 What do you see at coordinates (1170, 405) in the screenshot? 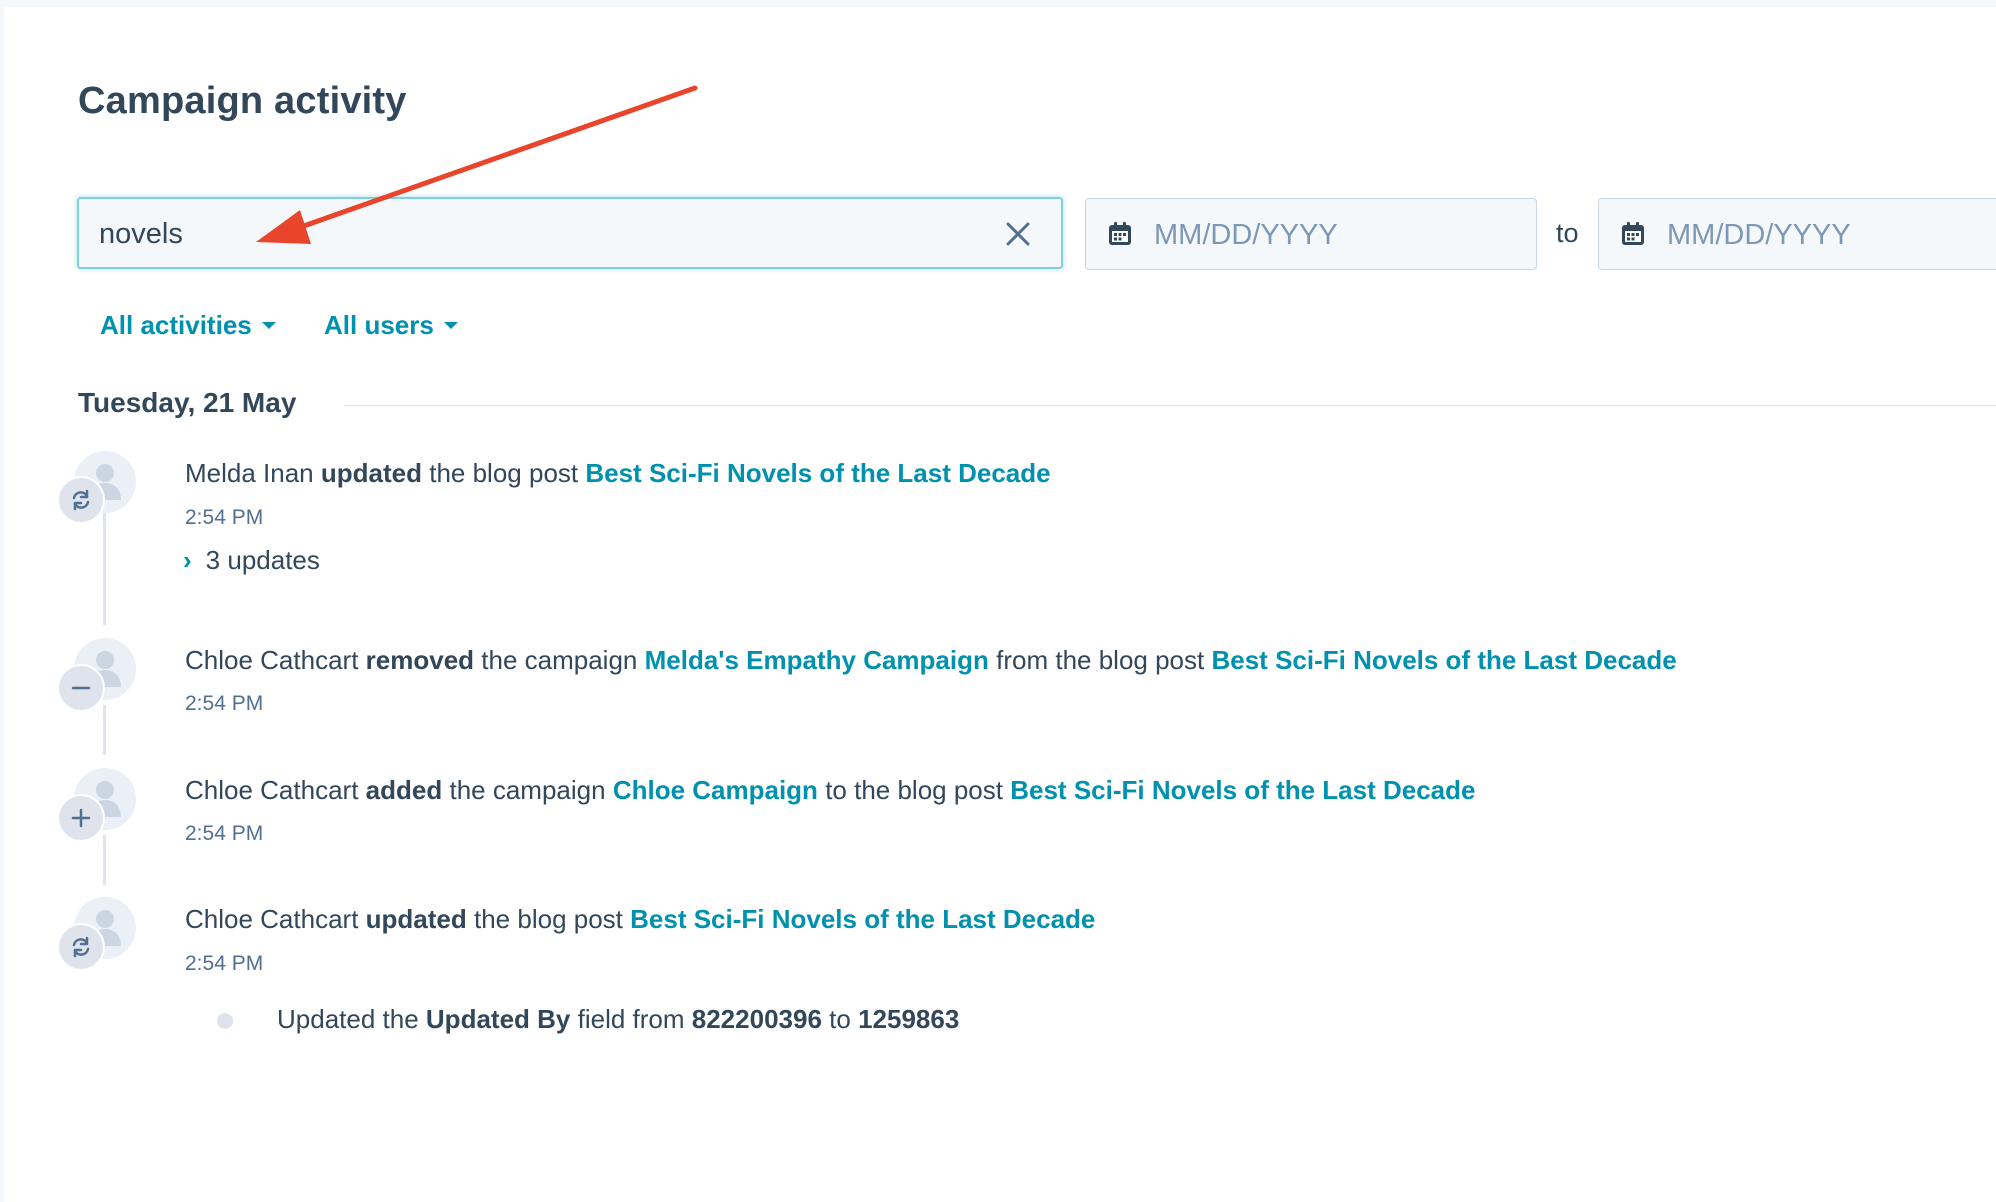
I see `day-divider` at bounding box center [1170, 405].